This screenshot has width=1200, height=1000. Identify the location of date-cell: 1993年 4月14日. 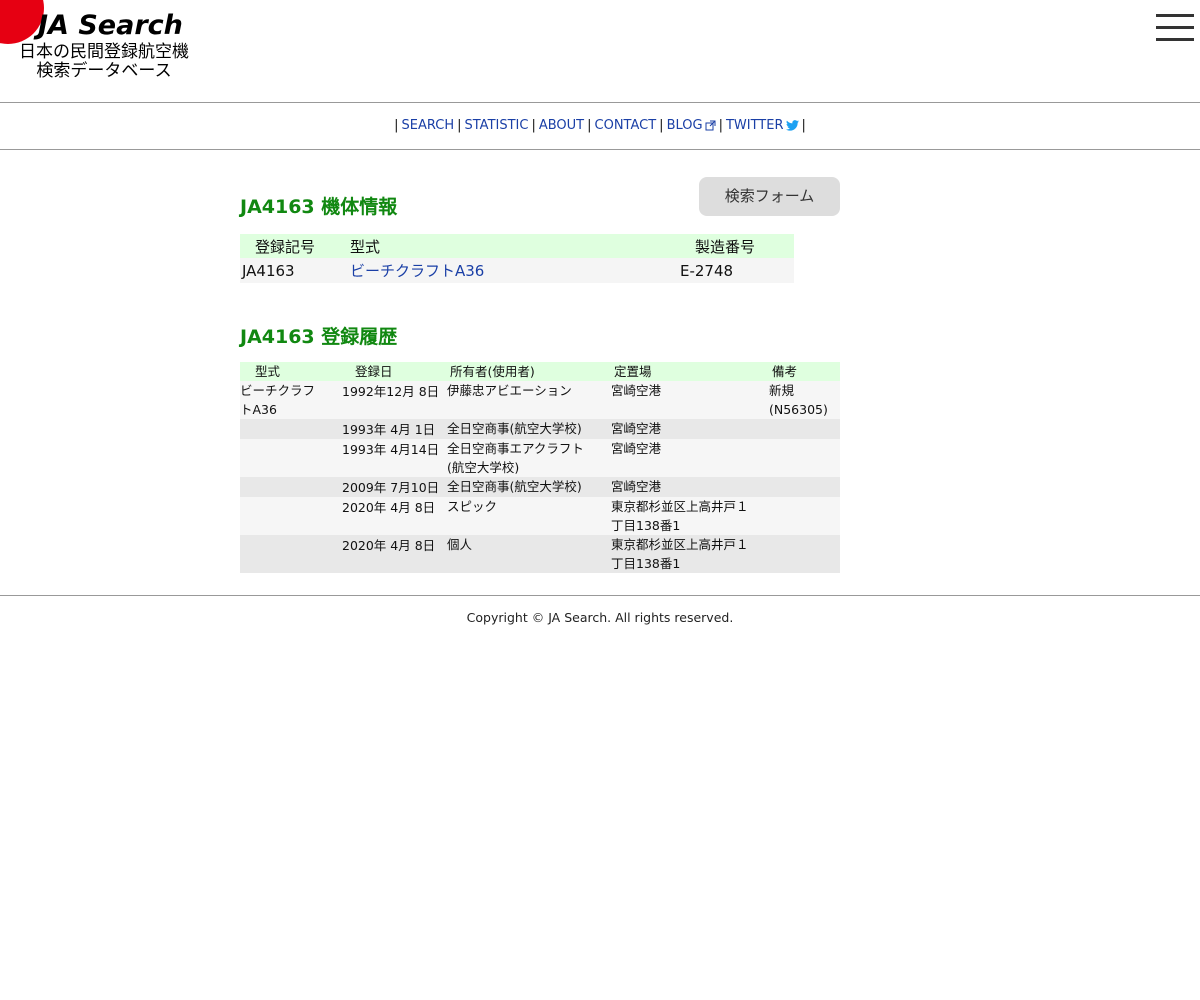
(394, 458).